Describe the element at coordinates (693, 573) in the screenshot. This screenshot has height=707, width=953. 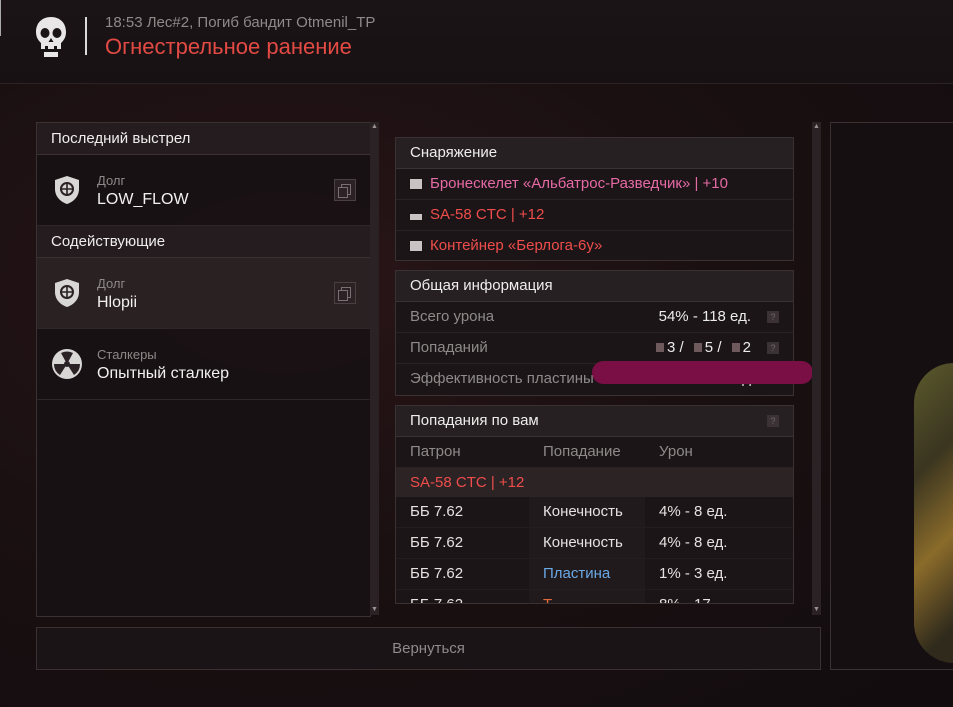
I see `damage-cell: 1% - 3 ед.` at that location.